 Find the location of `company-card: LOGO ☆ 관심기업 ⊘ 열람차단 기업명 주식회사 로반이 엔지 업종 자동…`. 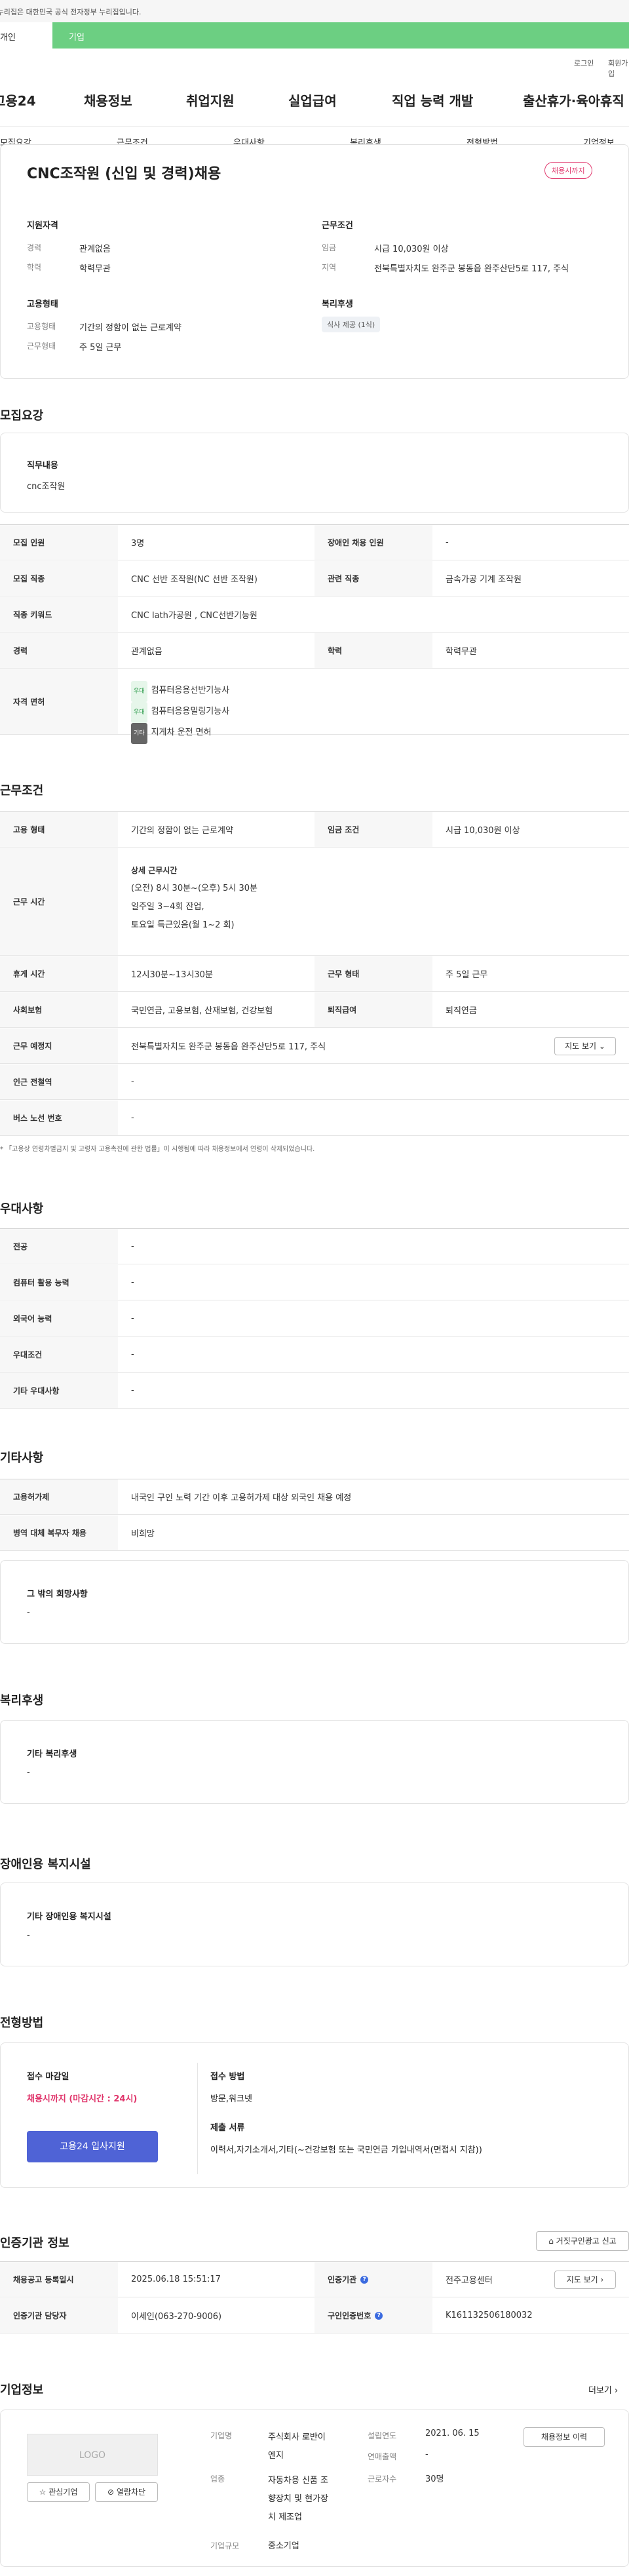

company-card: LOGO ☆ 관심기업 ⊘ 열람차단 기업명 주식회사 로반이 엔지 업종 자동… is located at coordinates (314, 2488).